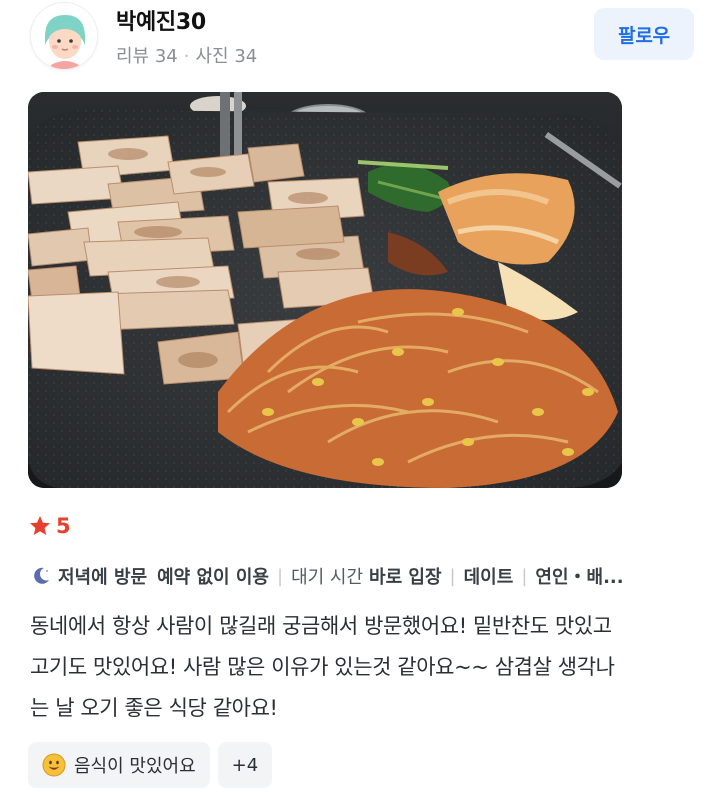  I want to click on follow-button: 팔로우, so click(644, 34).